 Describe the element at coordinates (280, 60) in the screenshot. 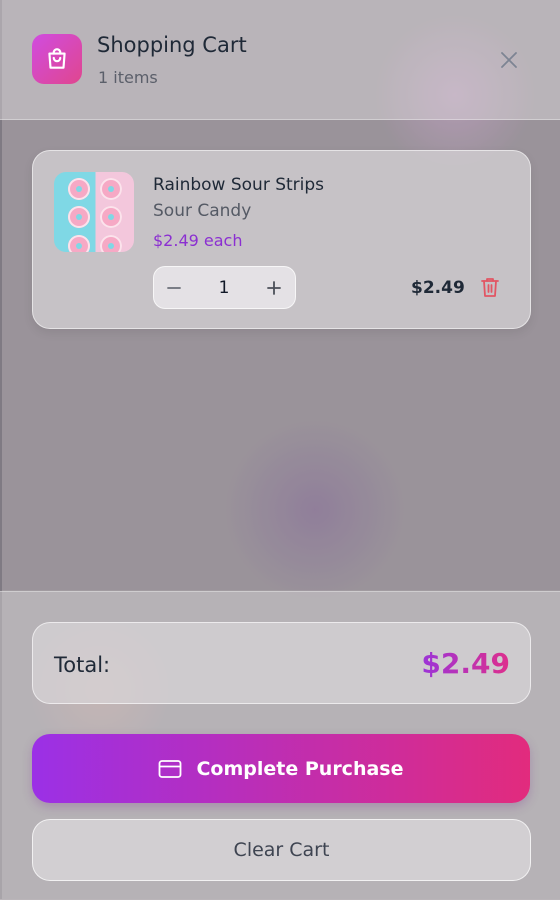

I see `cart-header: Shopping Cart 1 items` at that location.